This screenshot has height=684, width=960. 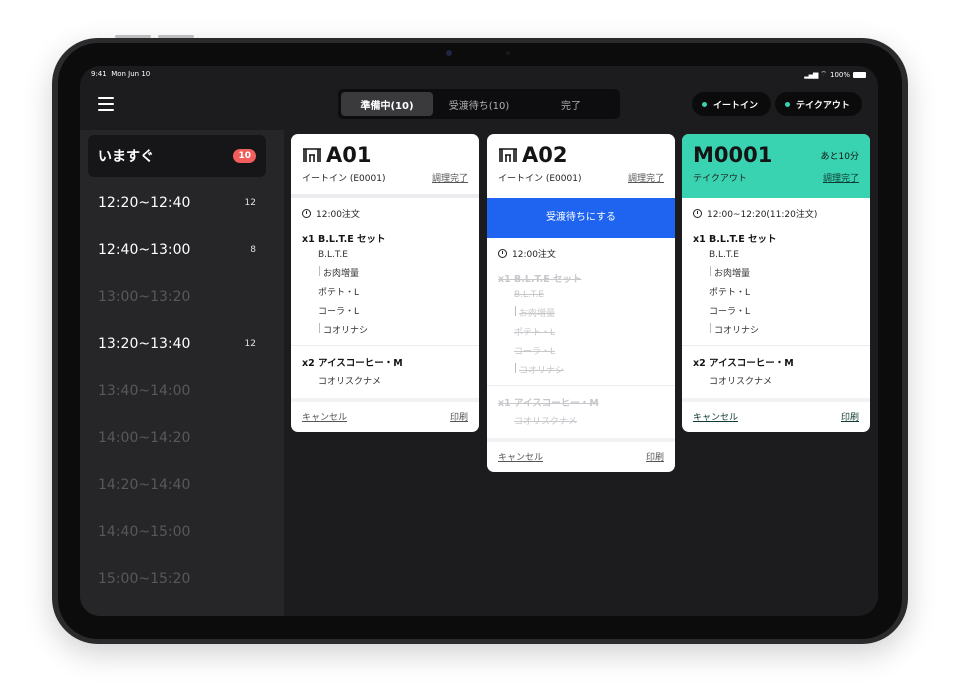 What do you see at coordinates (449, 53) in the screenshot?
I see `camera` at bounding box center [449, 53].